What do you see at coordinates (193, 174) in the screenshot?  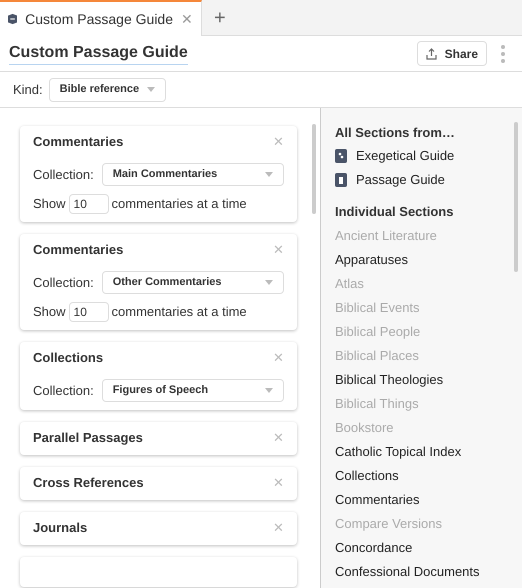 I see `collection-dropdown: Main Commentaries` at bounding box center [193, 174].